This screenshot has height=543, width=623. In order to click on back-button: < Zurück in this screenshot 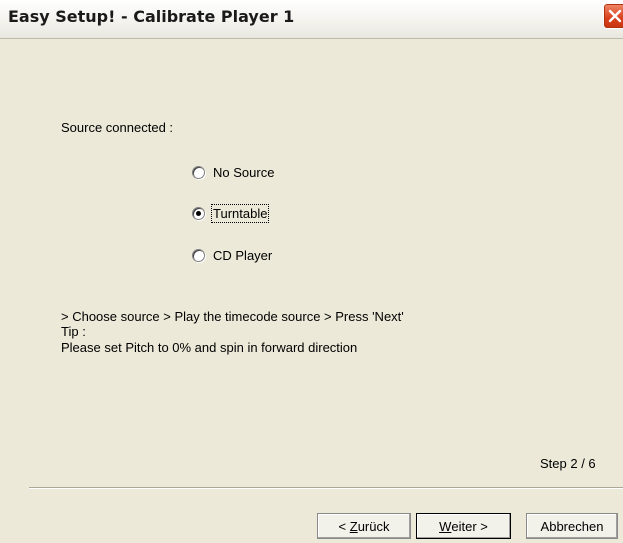, I will do `click(364, 526)`.